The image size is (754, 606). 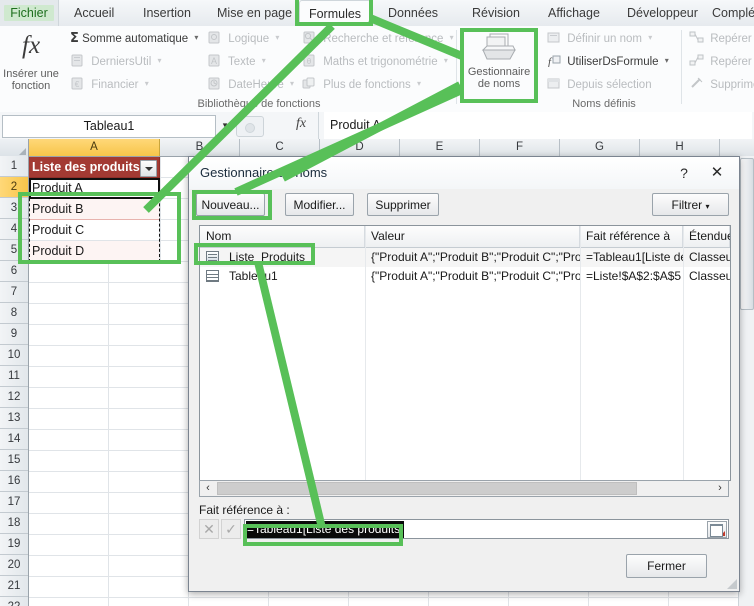 I want to click on tab-affichage: Affichage, so click(x=574, y=13).